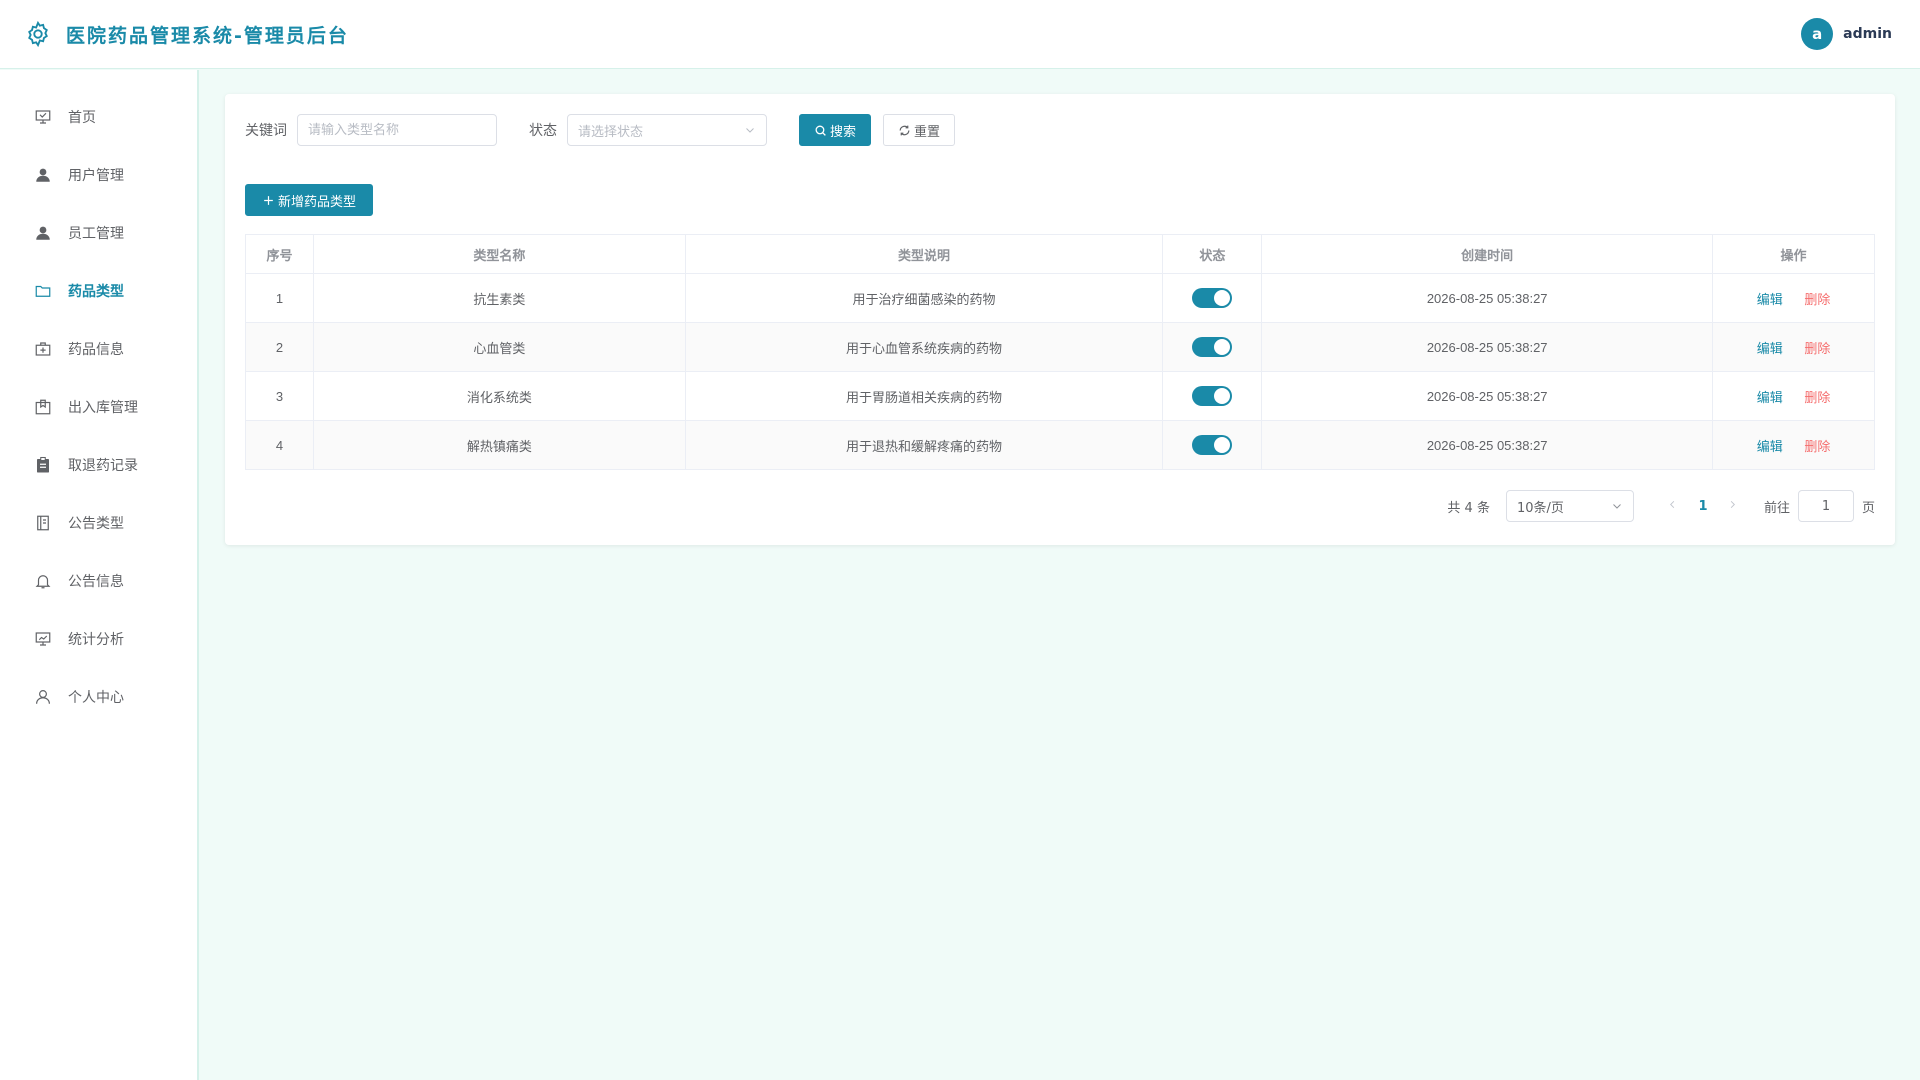  What do you see at coordinates (1060, 200) in the screenshot?
I see `toolbar: 新增药品类型` at bounding box center [1060, 200].